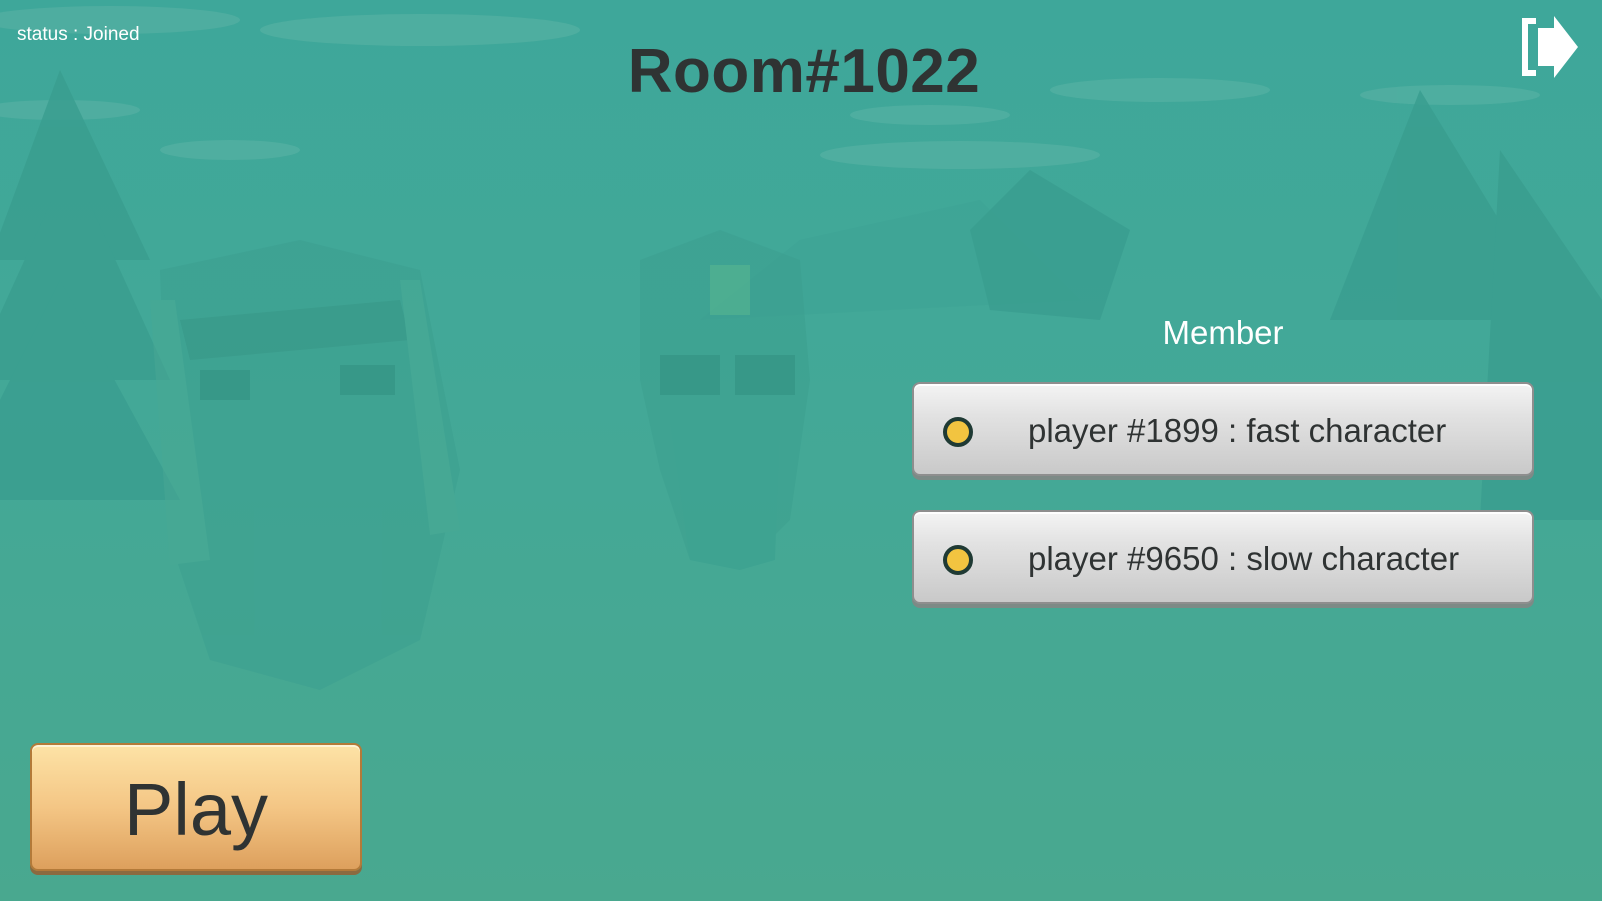 The width and height of the screenshot is (1602, 901). I want to click on room-title: Room#1022, so click(801, 71).